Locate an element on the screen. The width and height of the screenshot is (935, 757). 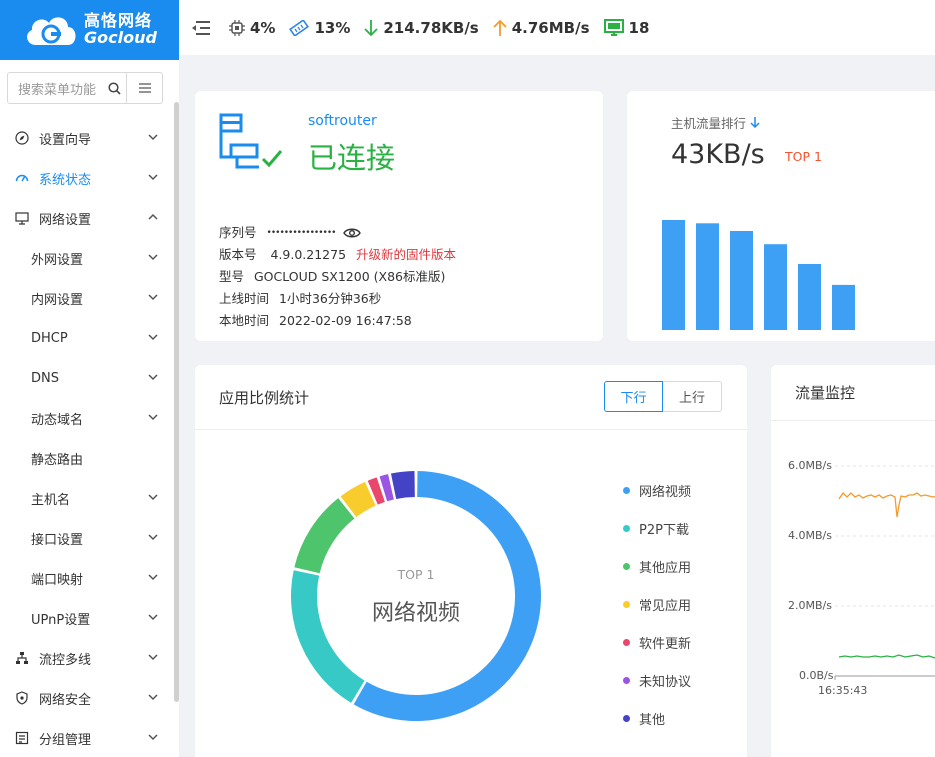
search-icon is located at coordinates (114, 88).